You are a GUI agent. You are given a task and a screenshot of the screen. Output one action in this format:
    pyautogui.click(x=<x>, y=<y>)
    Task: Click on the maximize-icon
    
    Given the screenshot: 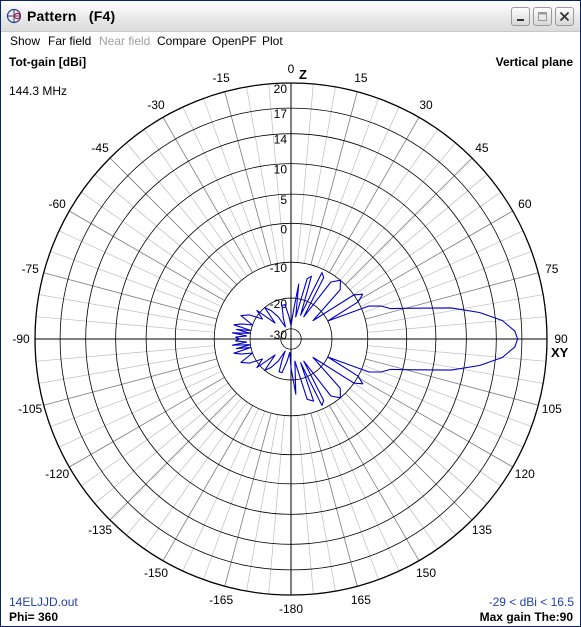 What is the action you would take?
    pyautogui.click(x=542, y=16)
    